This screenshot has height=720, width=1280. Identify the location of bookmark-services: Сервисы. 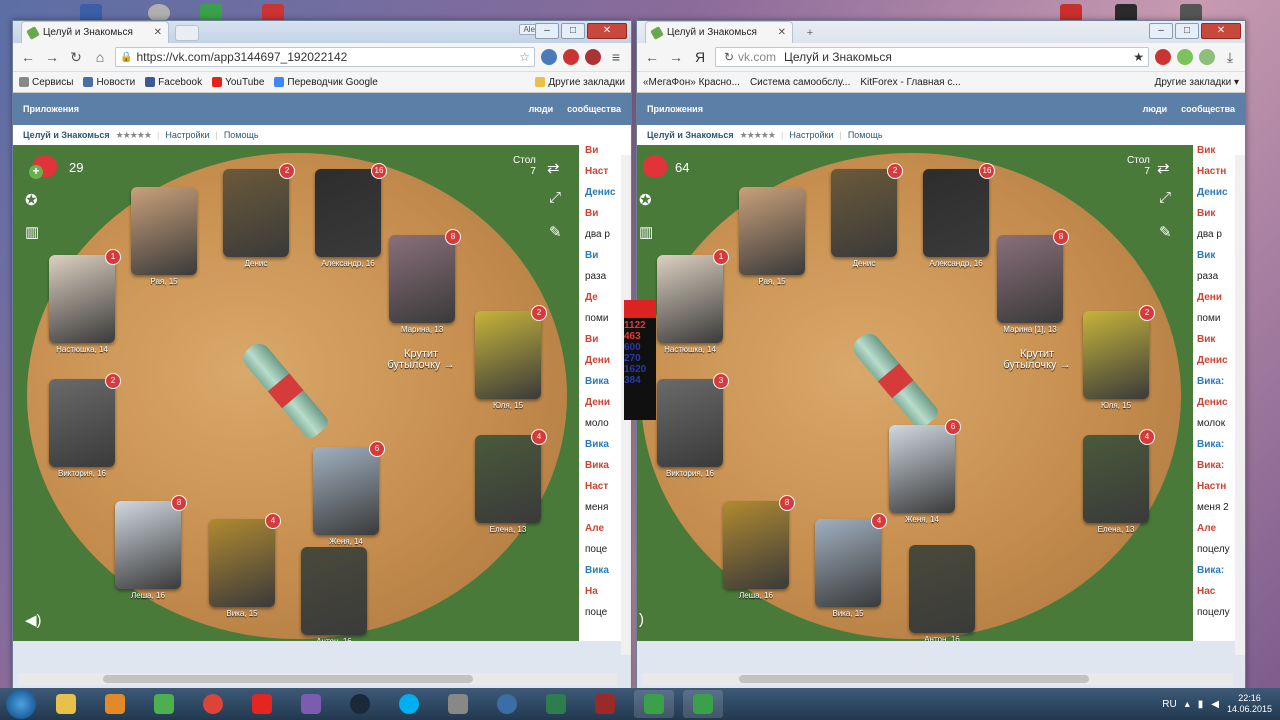
(46, 82).